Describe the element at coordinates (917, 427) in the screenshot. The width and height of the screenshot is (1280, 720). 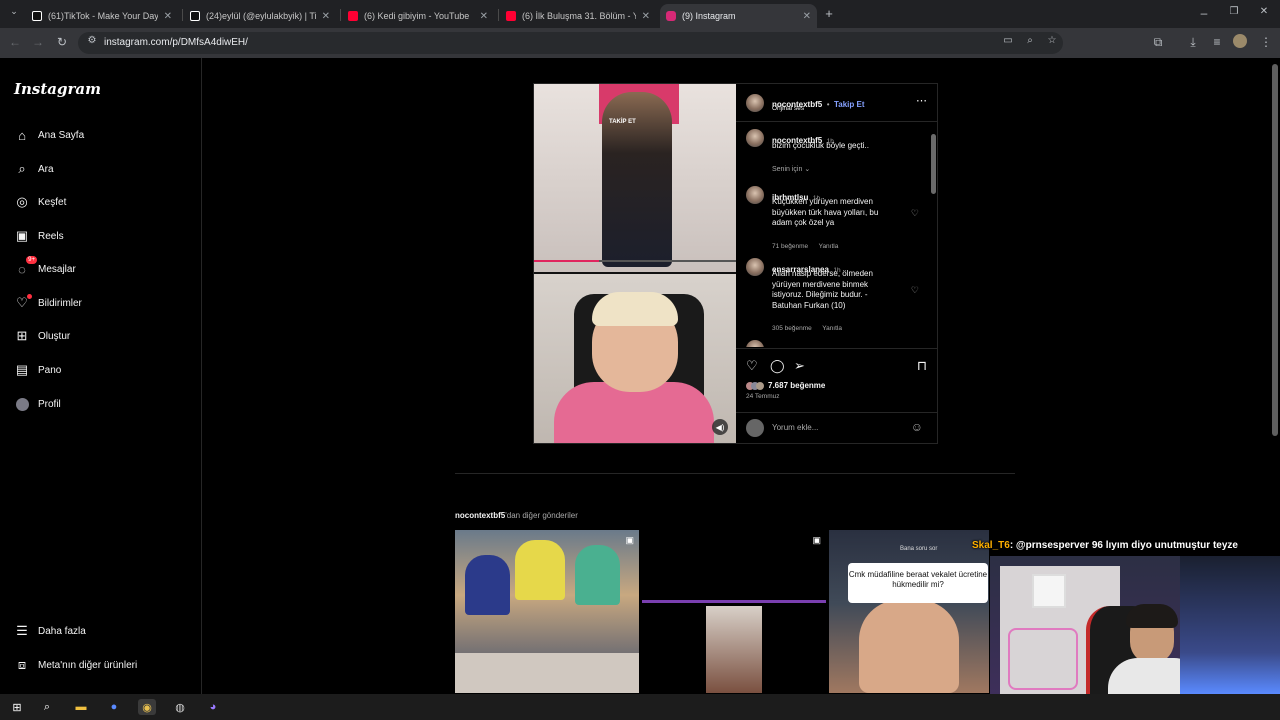
I see `emoji-icon: ☺` at that location.